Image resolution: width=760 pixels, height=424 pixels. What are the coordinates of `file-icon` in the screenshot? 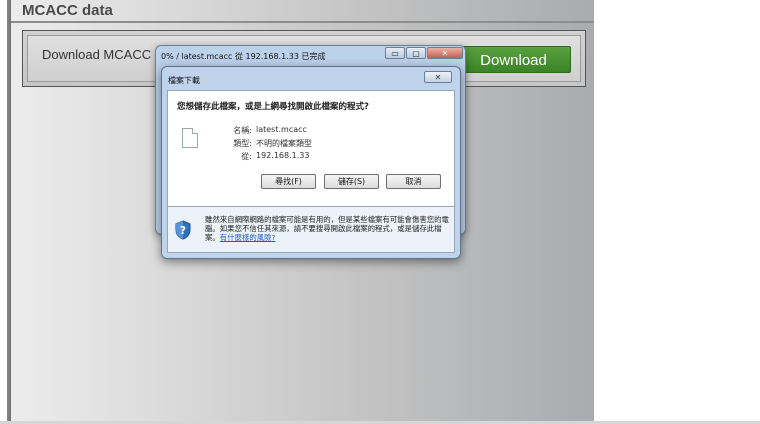 It's located at (190, 138).